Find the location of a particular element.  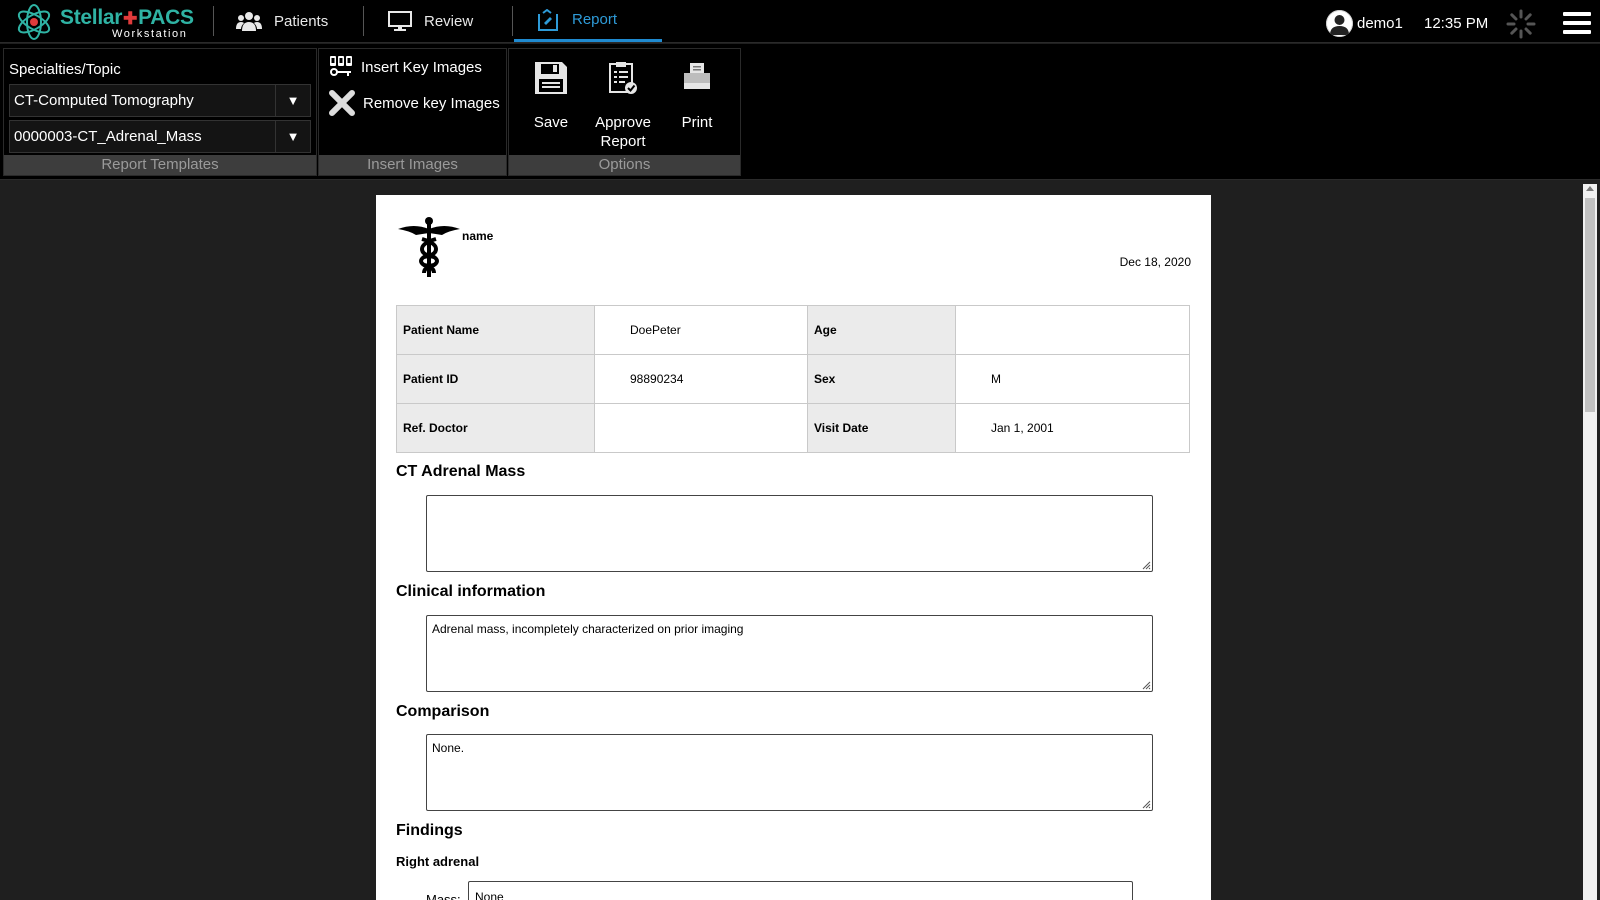

patient-id-label: Patient ID is located at coordinates (495, 379).